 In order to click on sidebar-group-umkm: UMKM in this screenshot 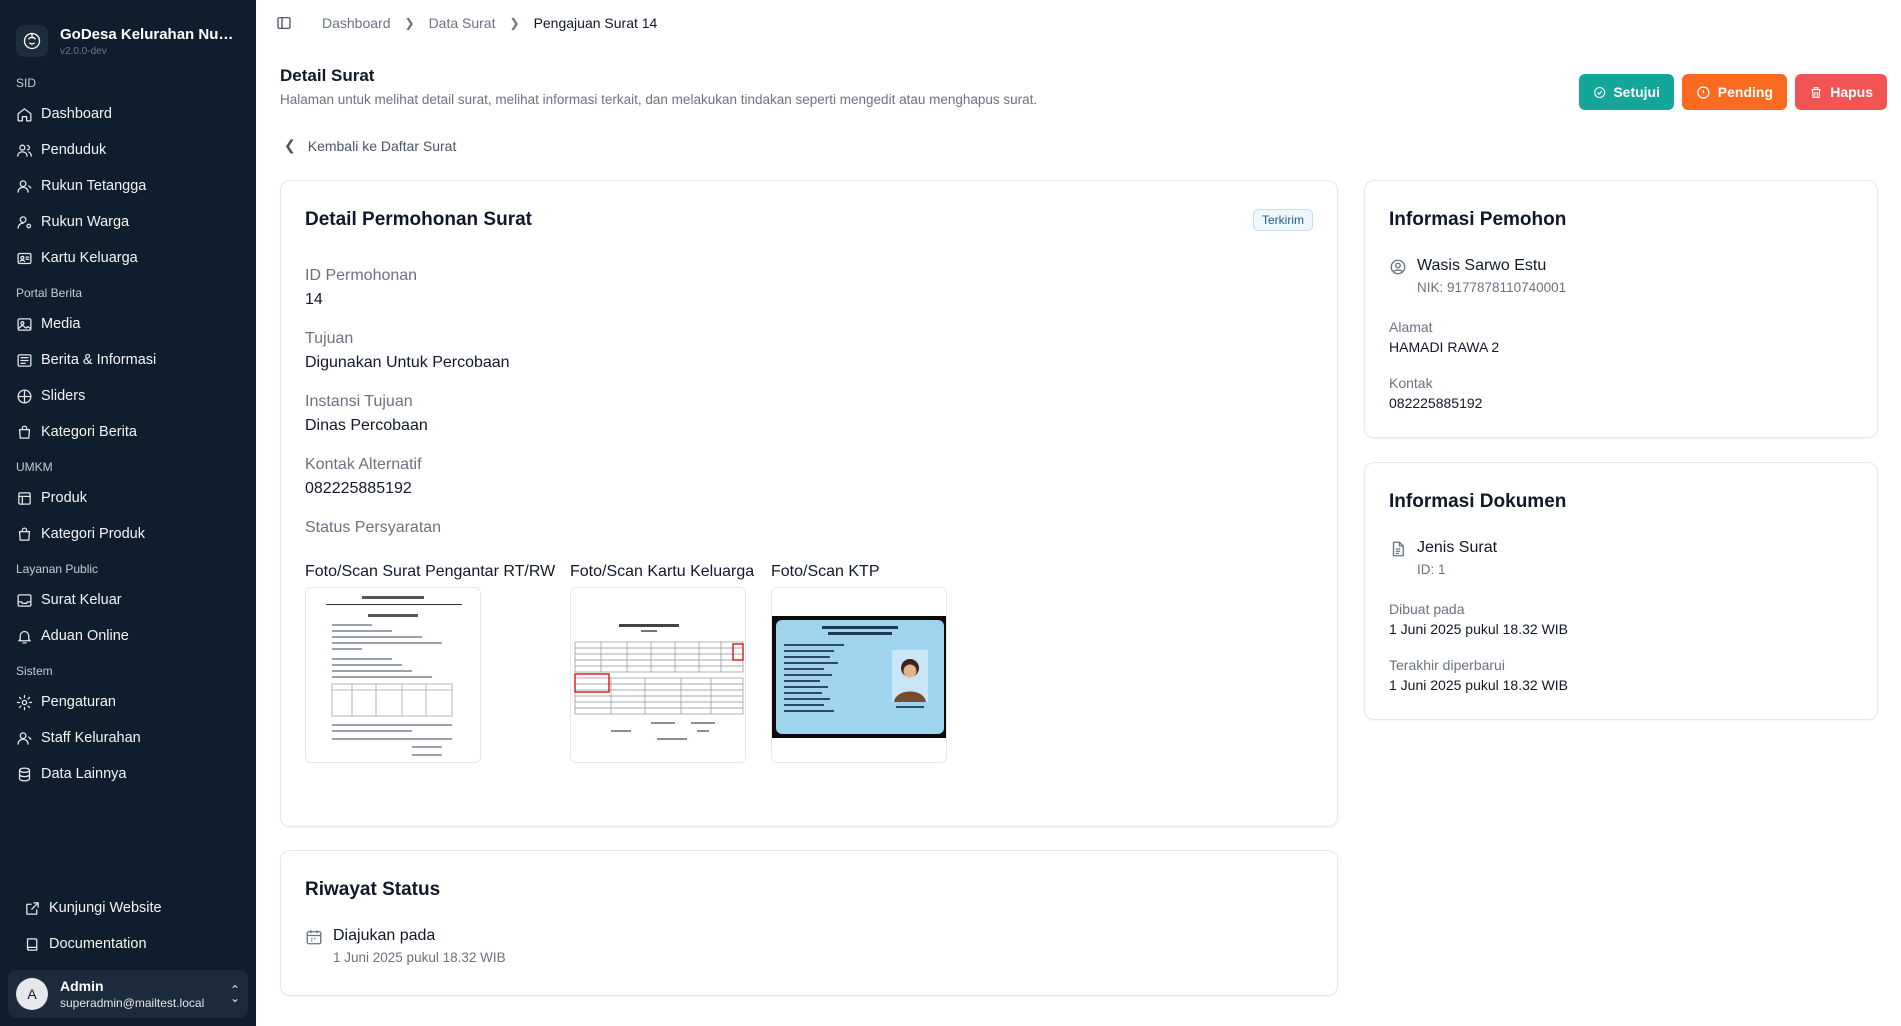, I will do `click(34, 467)`.